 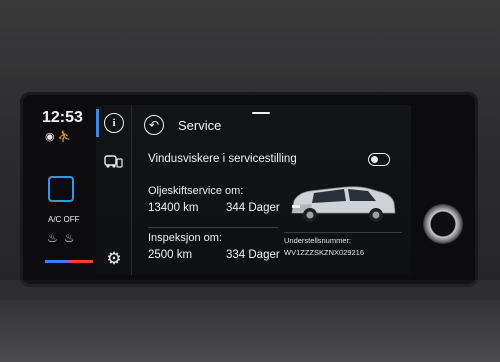 What do you see at coordinates (55, 238) in the screenshot?
I see `seat-heat-left-icon: ♨` at bounding box center [55, 238].